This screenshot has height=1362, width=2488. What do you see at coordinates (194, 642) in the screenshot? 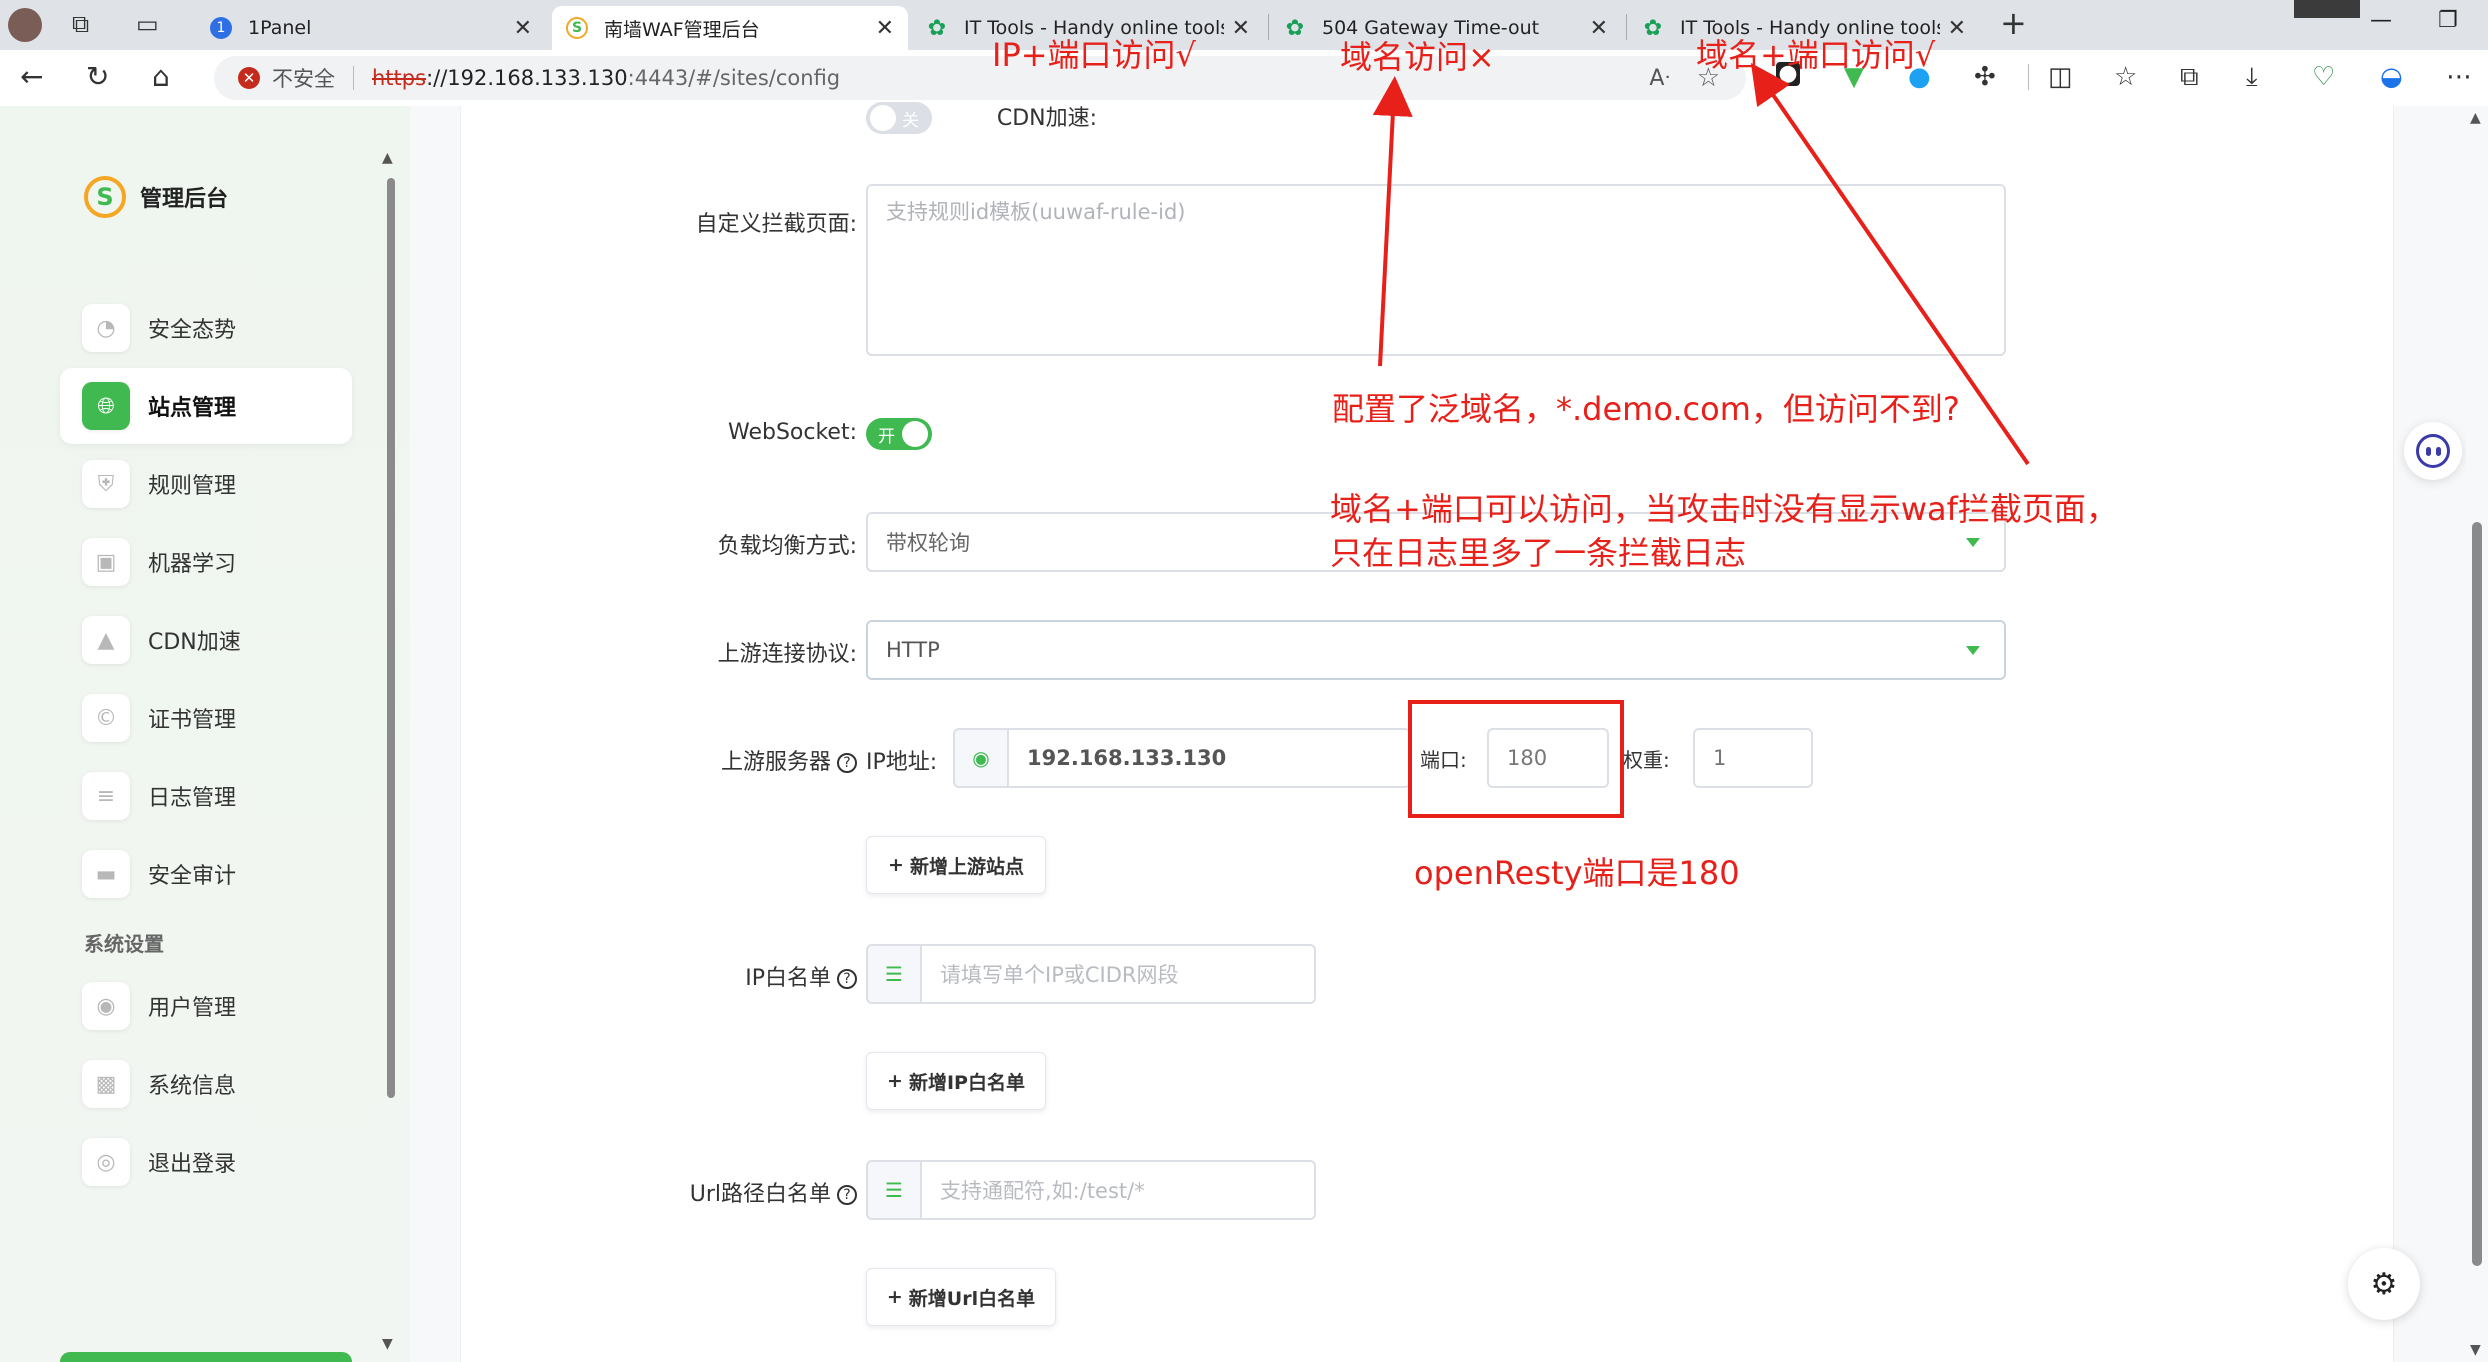
I see `sidebar-item-label: CDN加速` at bounding box center [194, 642].